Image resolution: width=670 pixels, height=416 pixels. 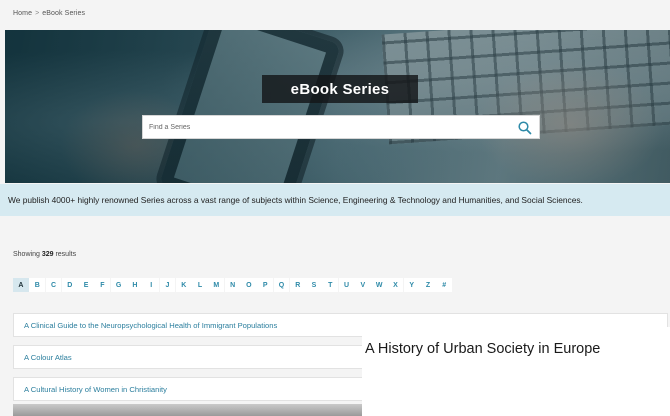 What do you see at coordinates (167, 285) in the screenshot?
I see `alphabet-letter-j: J` at bounding box center [167, 285].